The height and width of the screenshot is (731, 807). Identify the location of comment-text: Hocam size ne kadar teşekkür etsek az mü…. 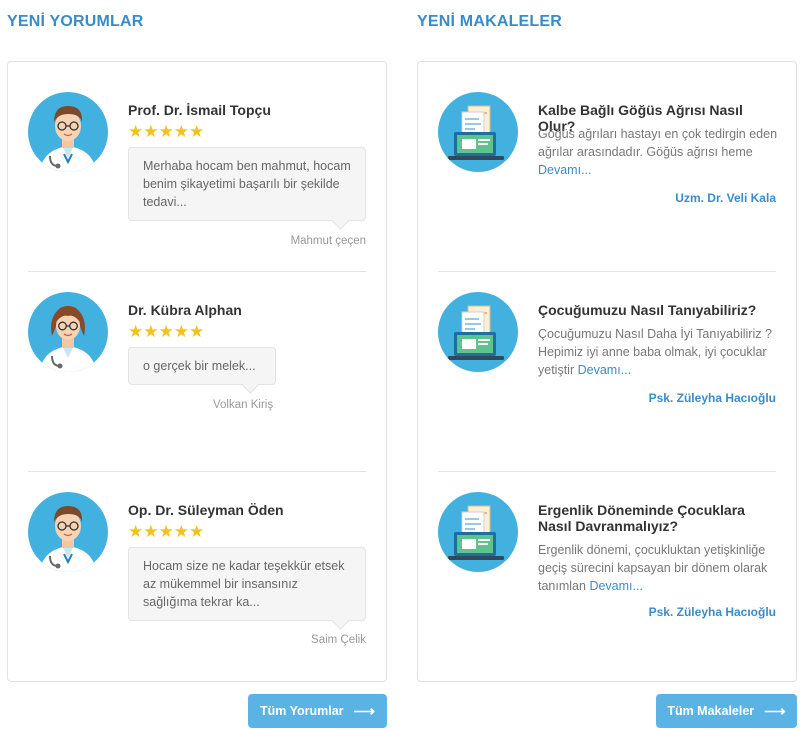
(244, 584).